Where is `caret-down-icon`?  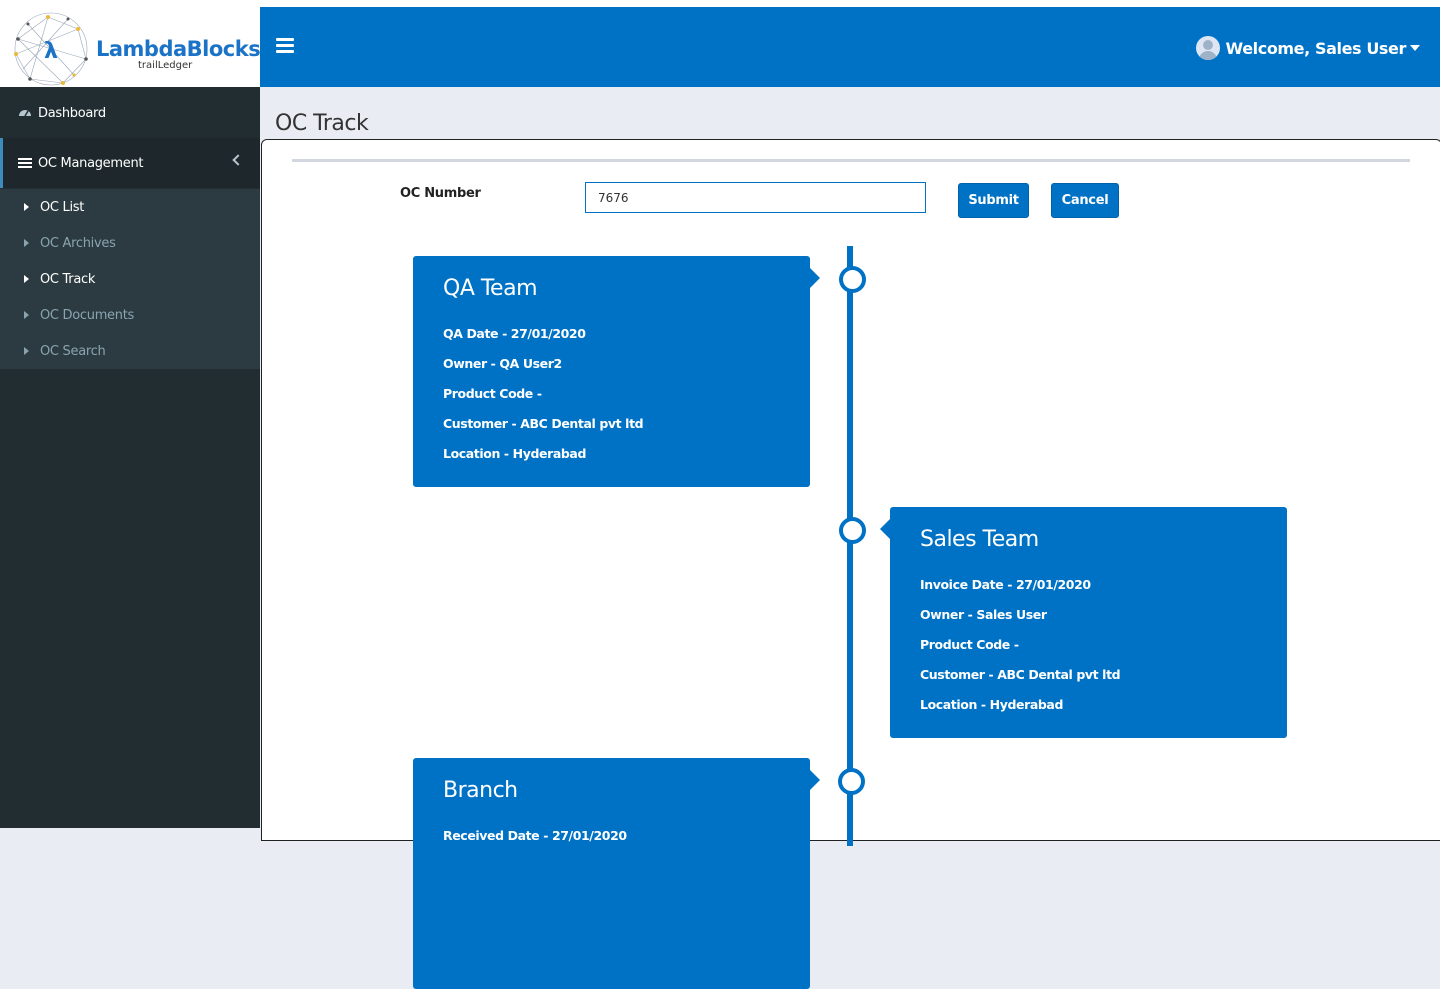
caret-down-icon is located at coordinates (1415, 48).